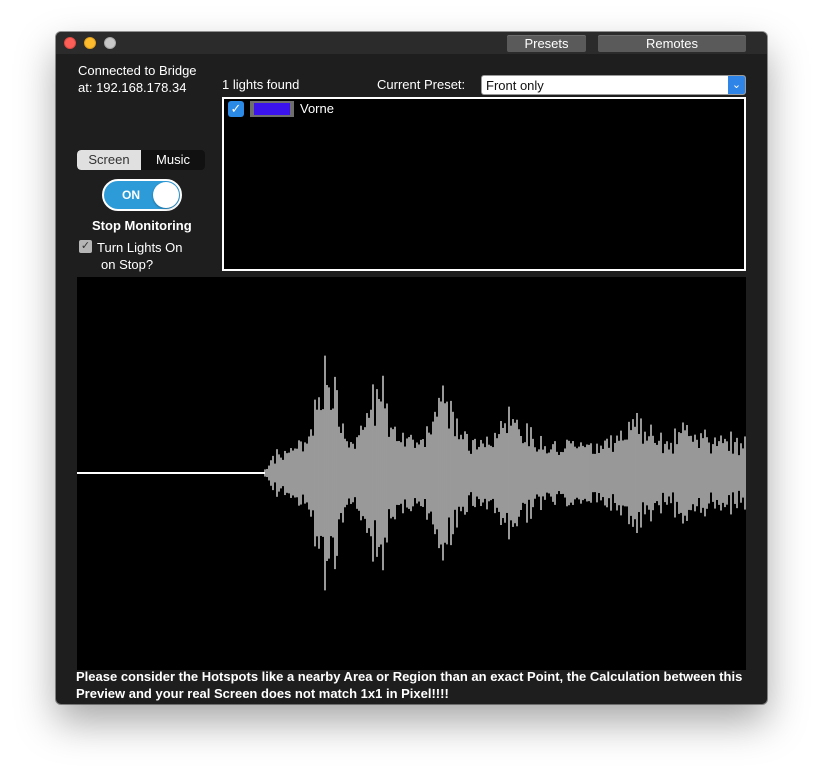 This screenshot has height=784, width=823. I want to click on bridge-status-line1: Connected to Bridge, so click(137, 70).